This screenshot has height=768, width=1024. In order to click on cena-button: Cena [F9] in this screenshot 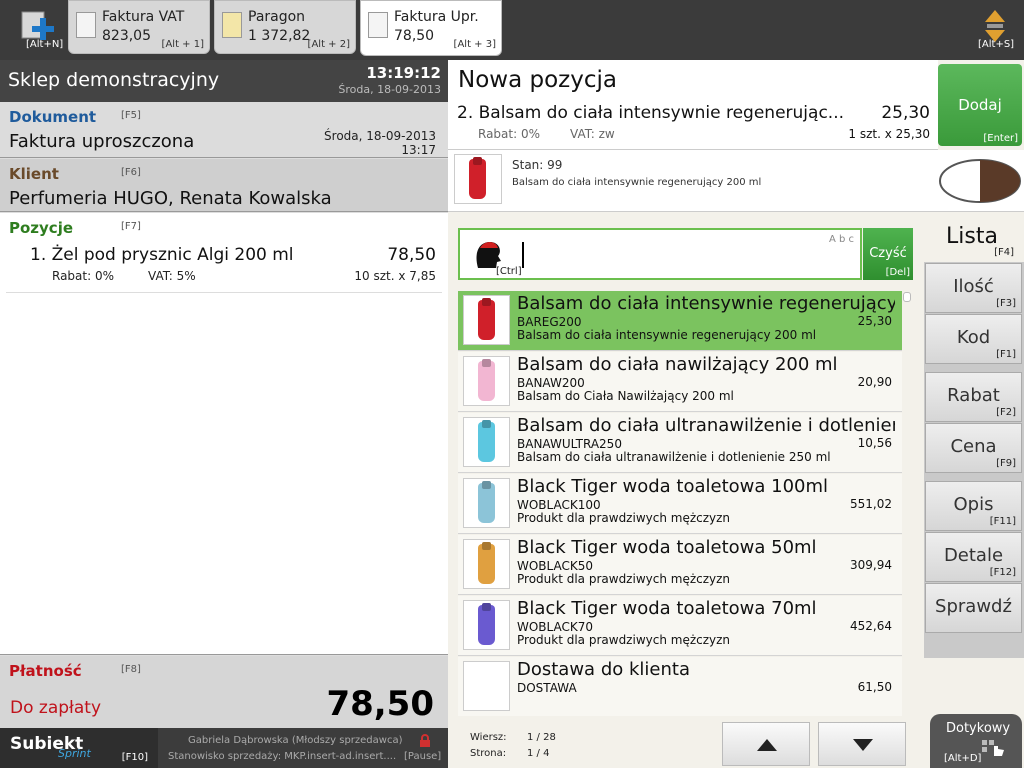, I will do `click(973, 448)`.